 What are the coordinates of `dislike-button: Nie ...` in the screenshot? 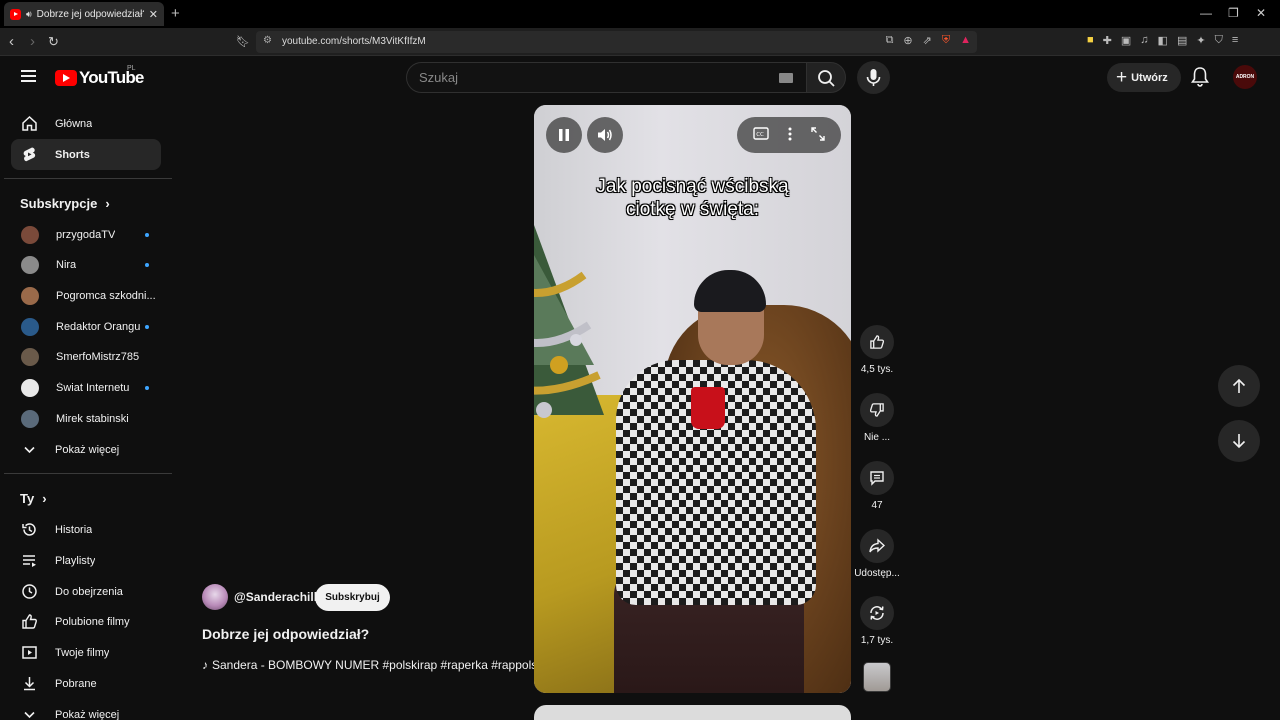 It's located at (877, 418).